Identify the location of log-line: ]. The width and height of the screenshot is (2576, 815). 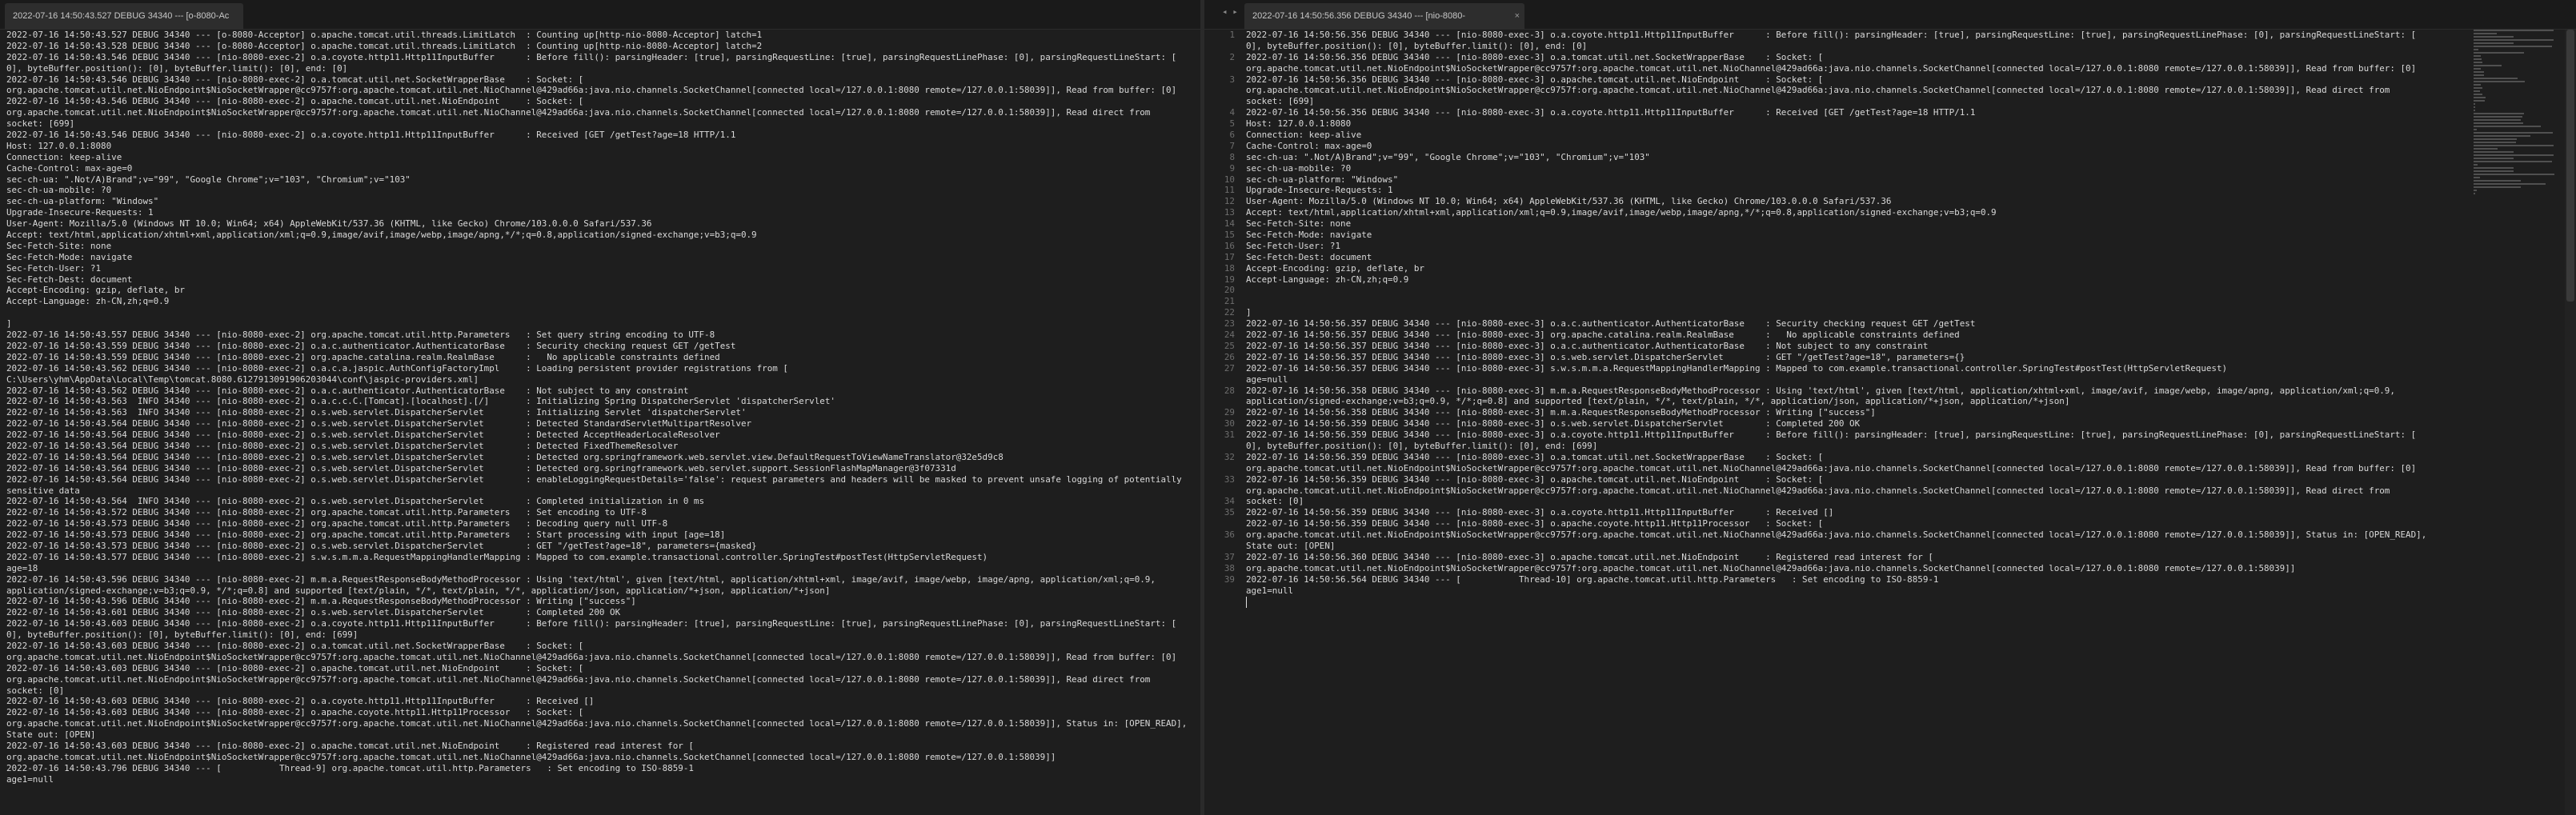
(1249, 312).